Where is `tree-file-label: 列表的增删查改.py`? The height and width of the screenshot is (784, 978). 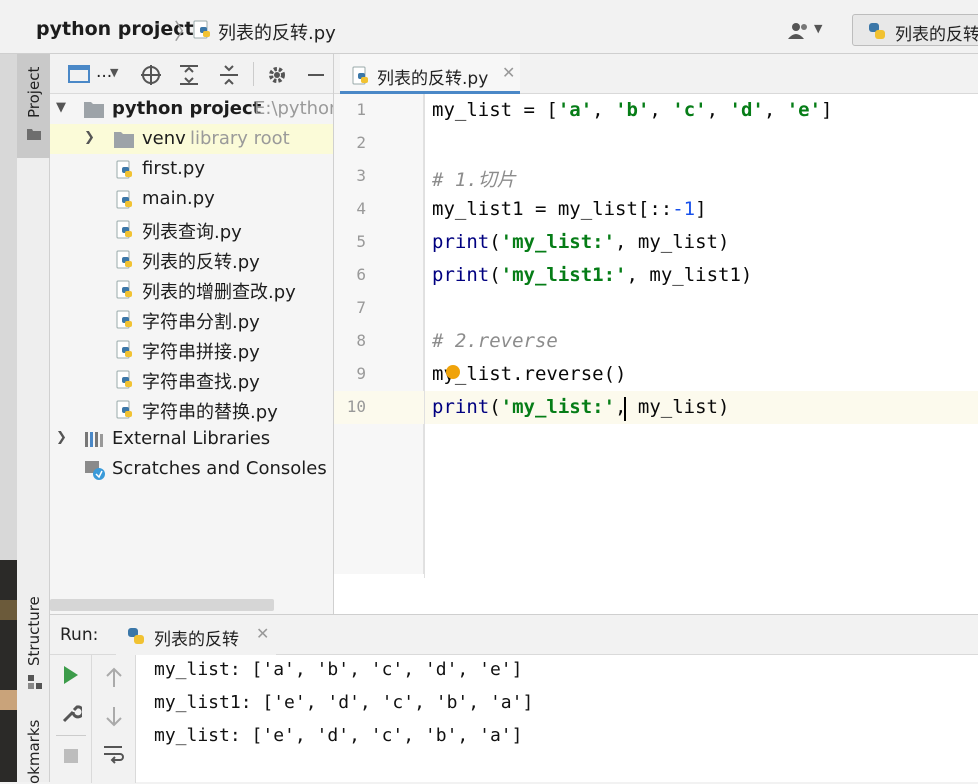 tree-file-label: 列表的增删查改.py is located at coordinates (219, 292).